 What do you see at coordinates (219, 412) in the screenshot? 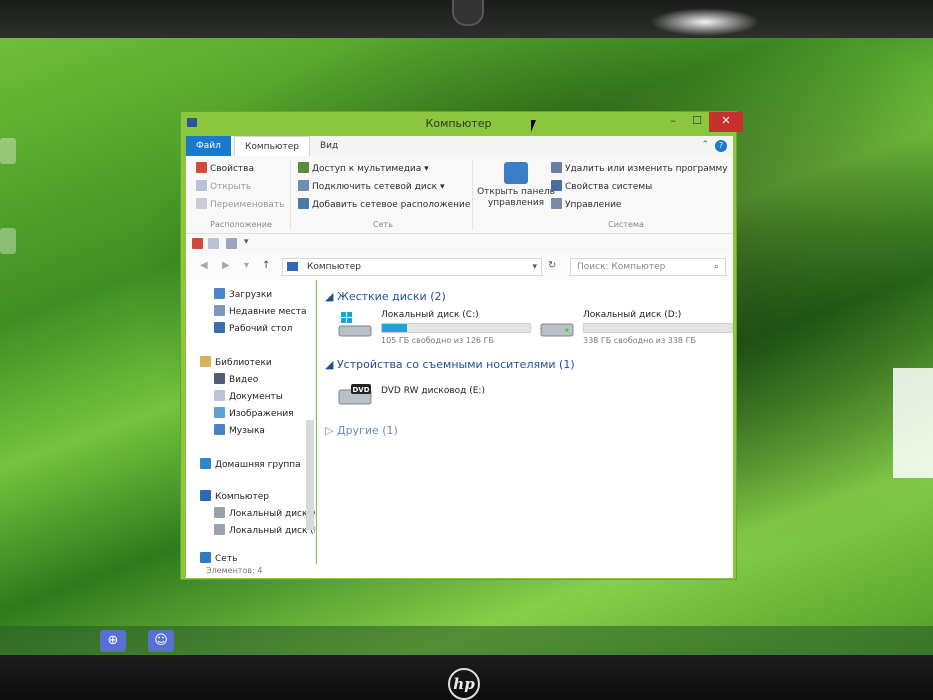
I see `pictures-icon` at bounding box center [219, 412].